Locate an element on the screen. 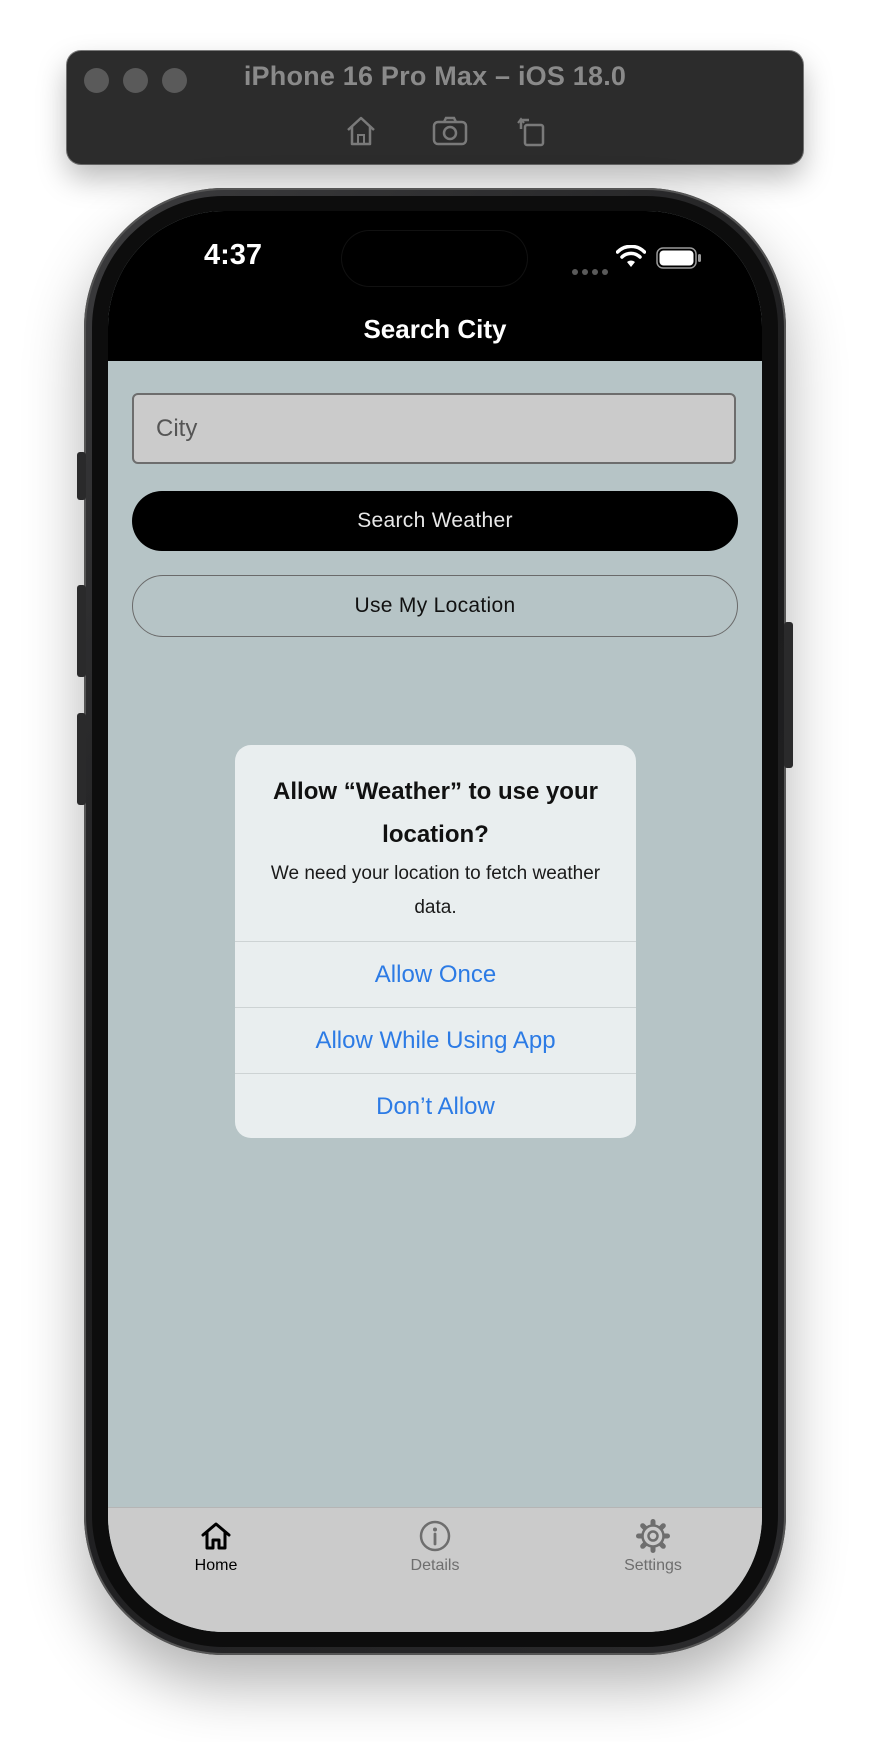 The image size is (870, 1742). city-input is located at coordinates (434, 428).